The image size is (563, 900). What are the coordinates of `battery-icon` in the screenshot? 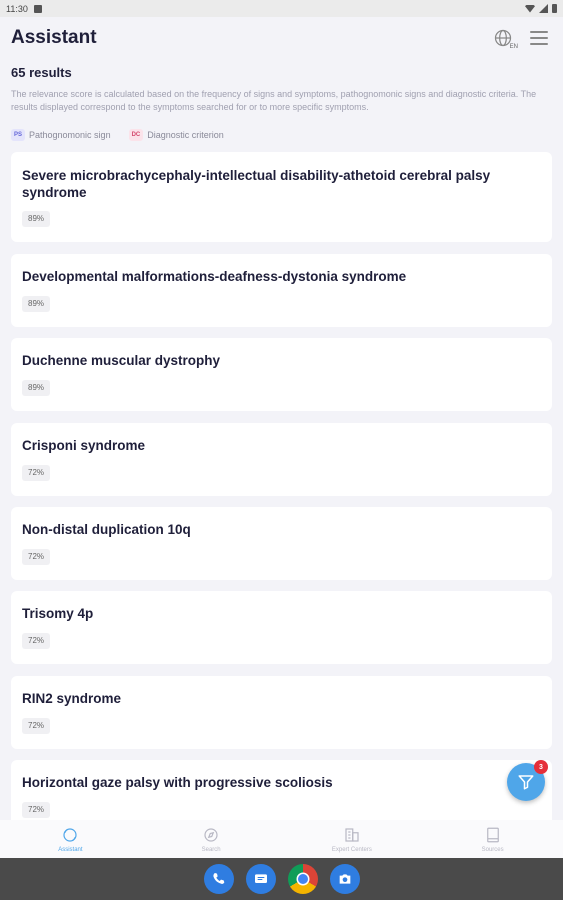 It's located at (554, 8).